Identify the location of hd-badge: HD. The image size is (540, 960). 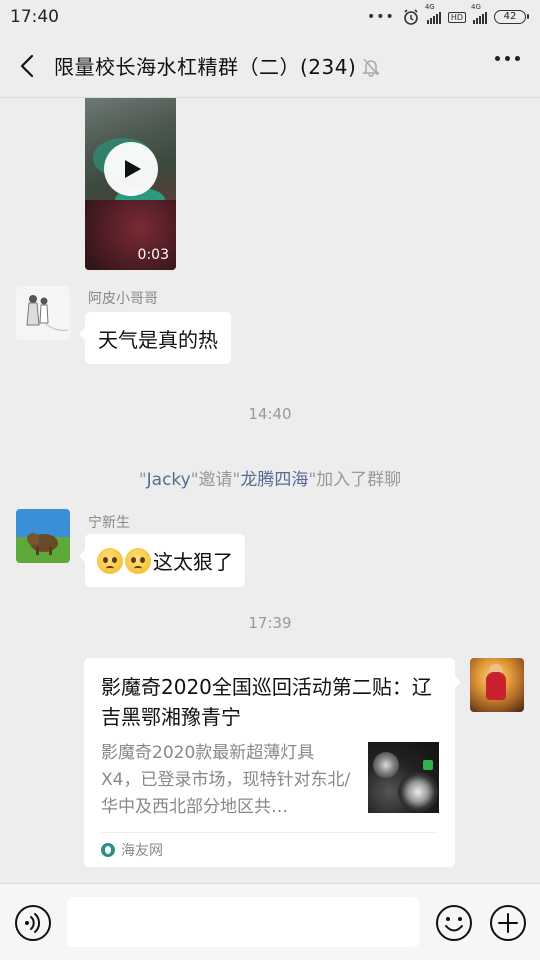
(456, 17).